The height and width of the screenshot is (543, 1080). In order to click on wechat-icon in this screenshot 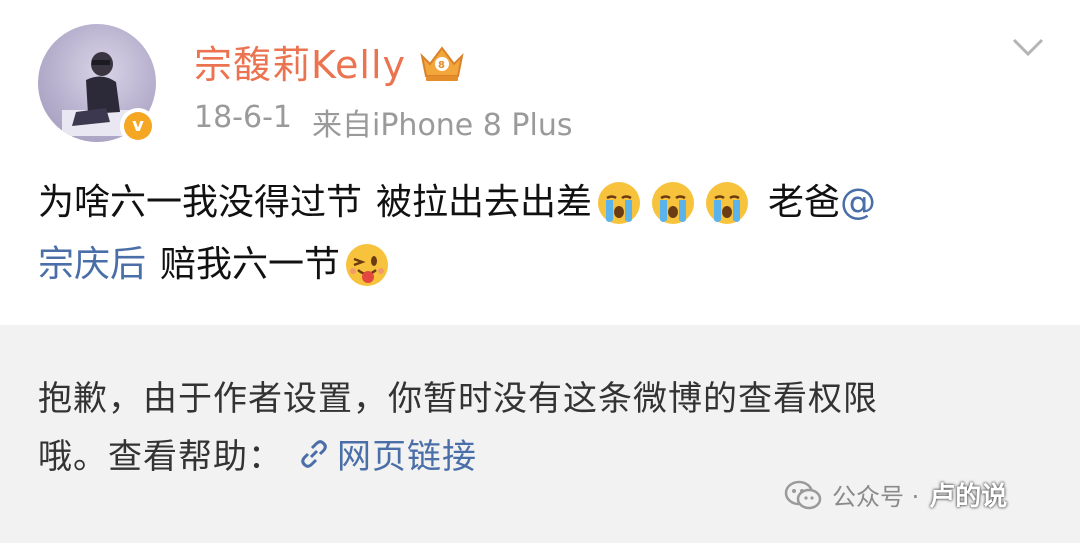, I will do `click(803, 494)`.